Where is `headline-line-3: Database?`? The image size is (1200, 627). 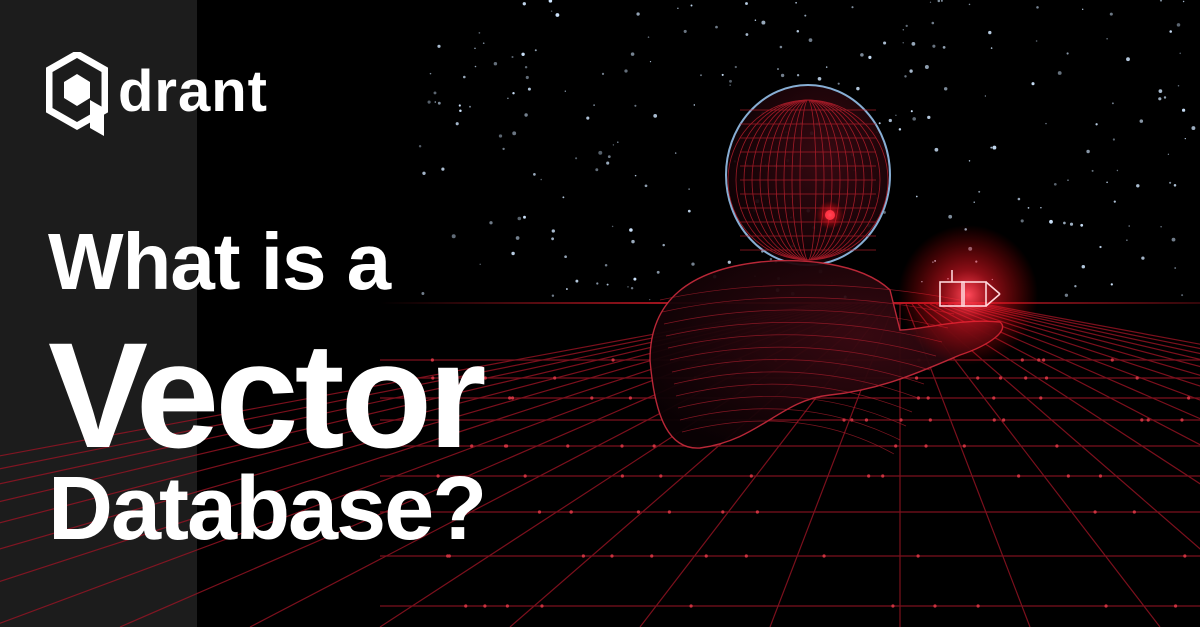
headline-line-3: Database? is located at coordinates (267, 509).